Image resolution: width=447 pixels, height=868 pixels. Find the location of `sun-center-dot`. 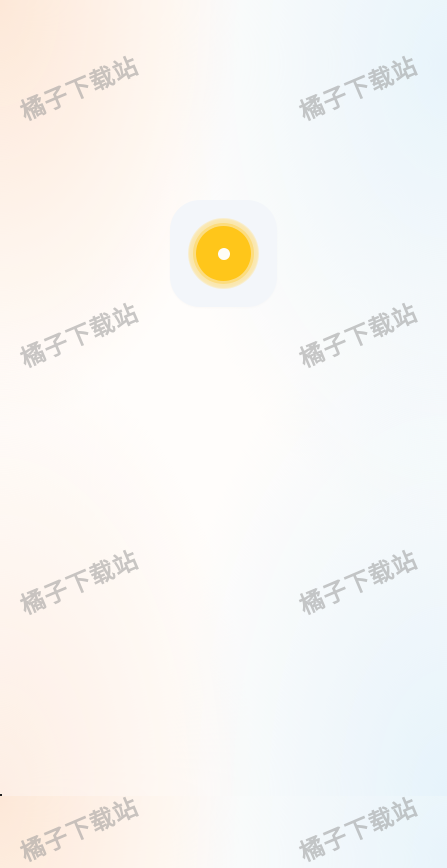

sun-center-dot is located at coordinates (223, 253).